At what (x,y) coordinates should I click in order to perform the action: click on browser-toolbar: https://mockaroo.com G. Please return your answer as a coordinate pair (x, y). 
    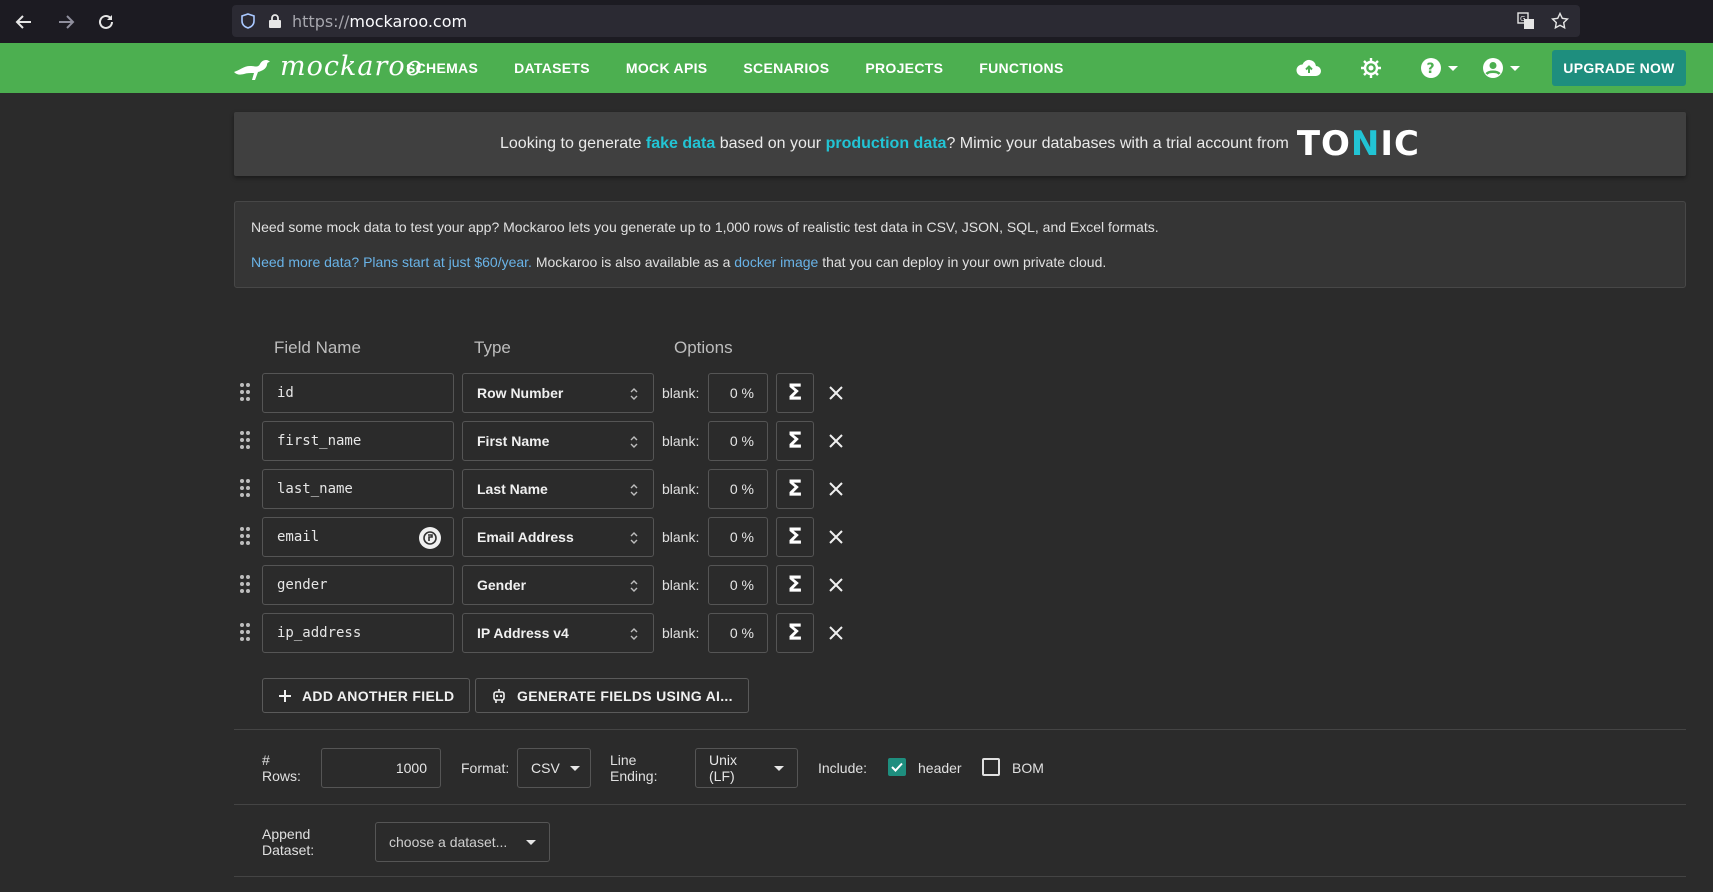
    Looking at the image, I should click on (856, 21).